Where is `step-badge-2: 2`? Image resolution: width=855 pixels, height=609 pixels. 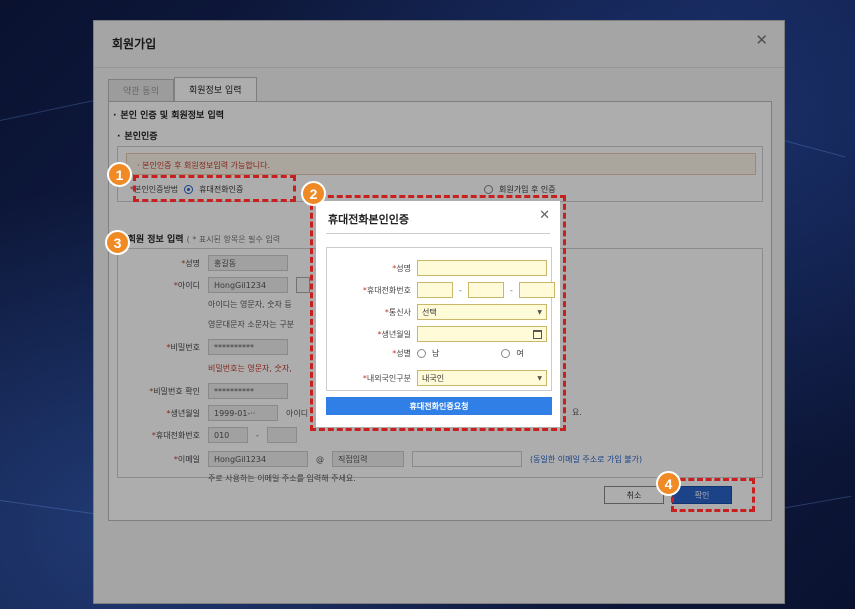
step-badge-2: 2 is located at coordinates (313, 193).